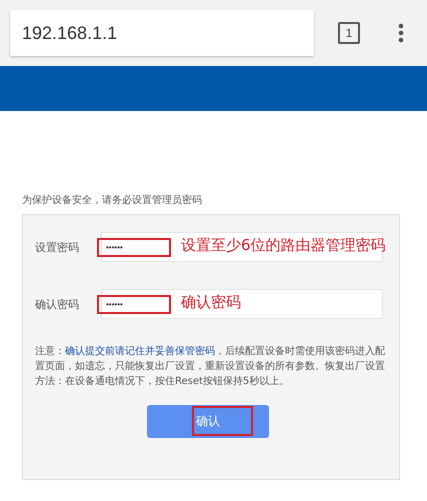 Image resolution: width=427 pixels, height=501 pixels. What do you see at coordinates (112, 200) in the screenshot?
I see `intro-text: 为保护设备安全，请务必设置管理员密码` at bounding box center [112, 200].